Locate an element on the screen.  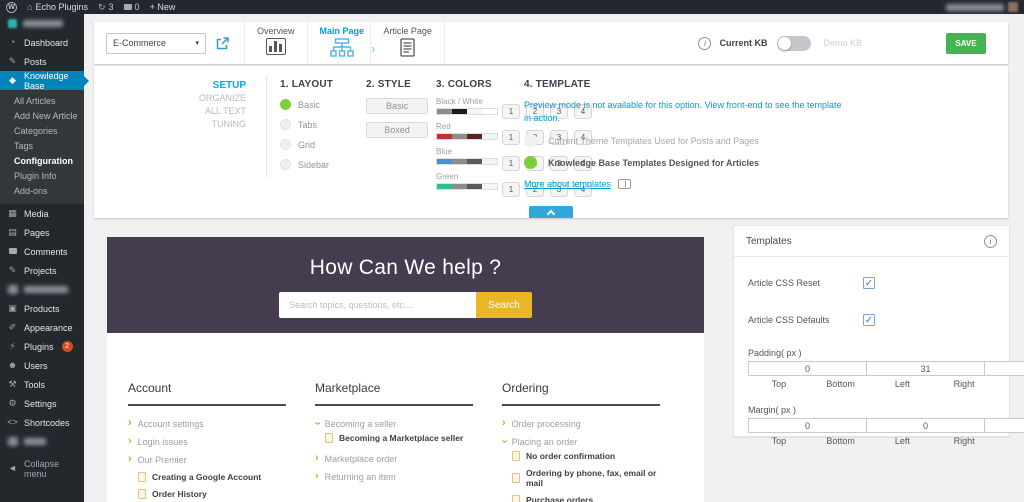
sidebar-item-projects: ✎ Projects is located at coordinates (42, 270).